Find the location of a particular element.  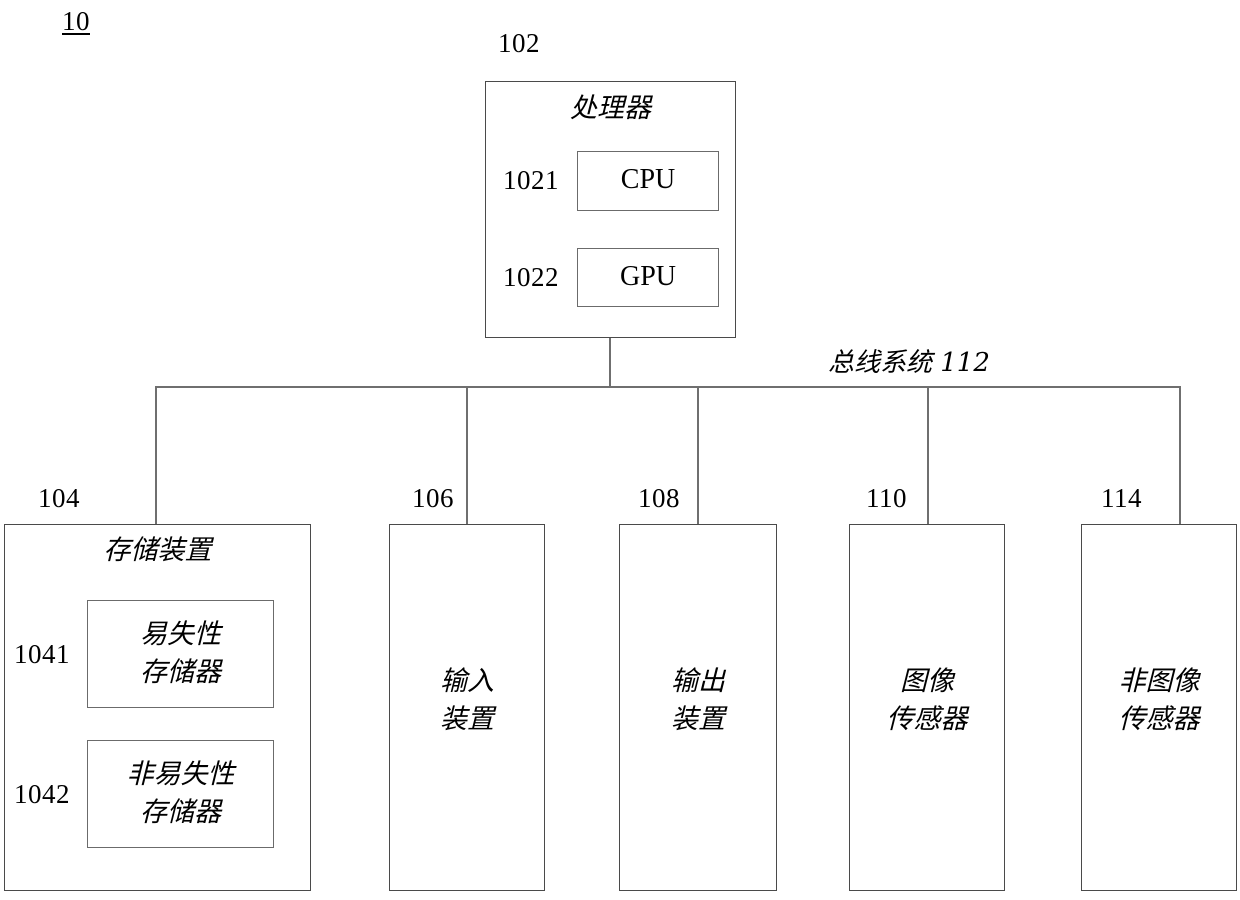

cpu-numeral: 1021 is located at coordinates (531, 180).